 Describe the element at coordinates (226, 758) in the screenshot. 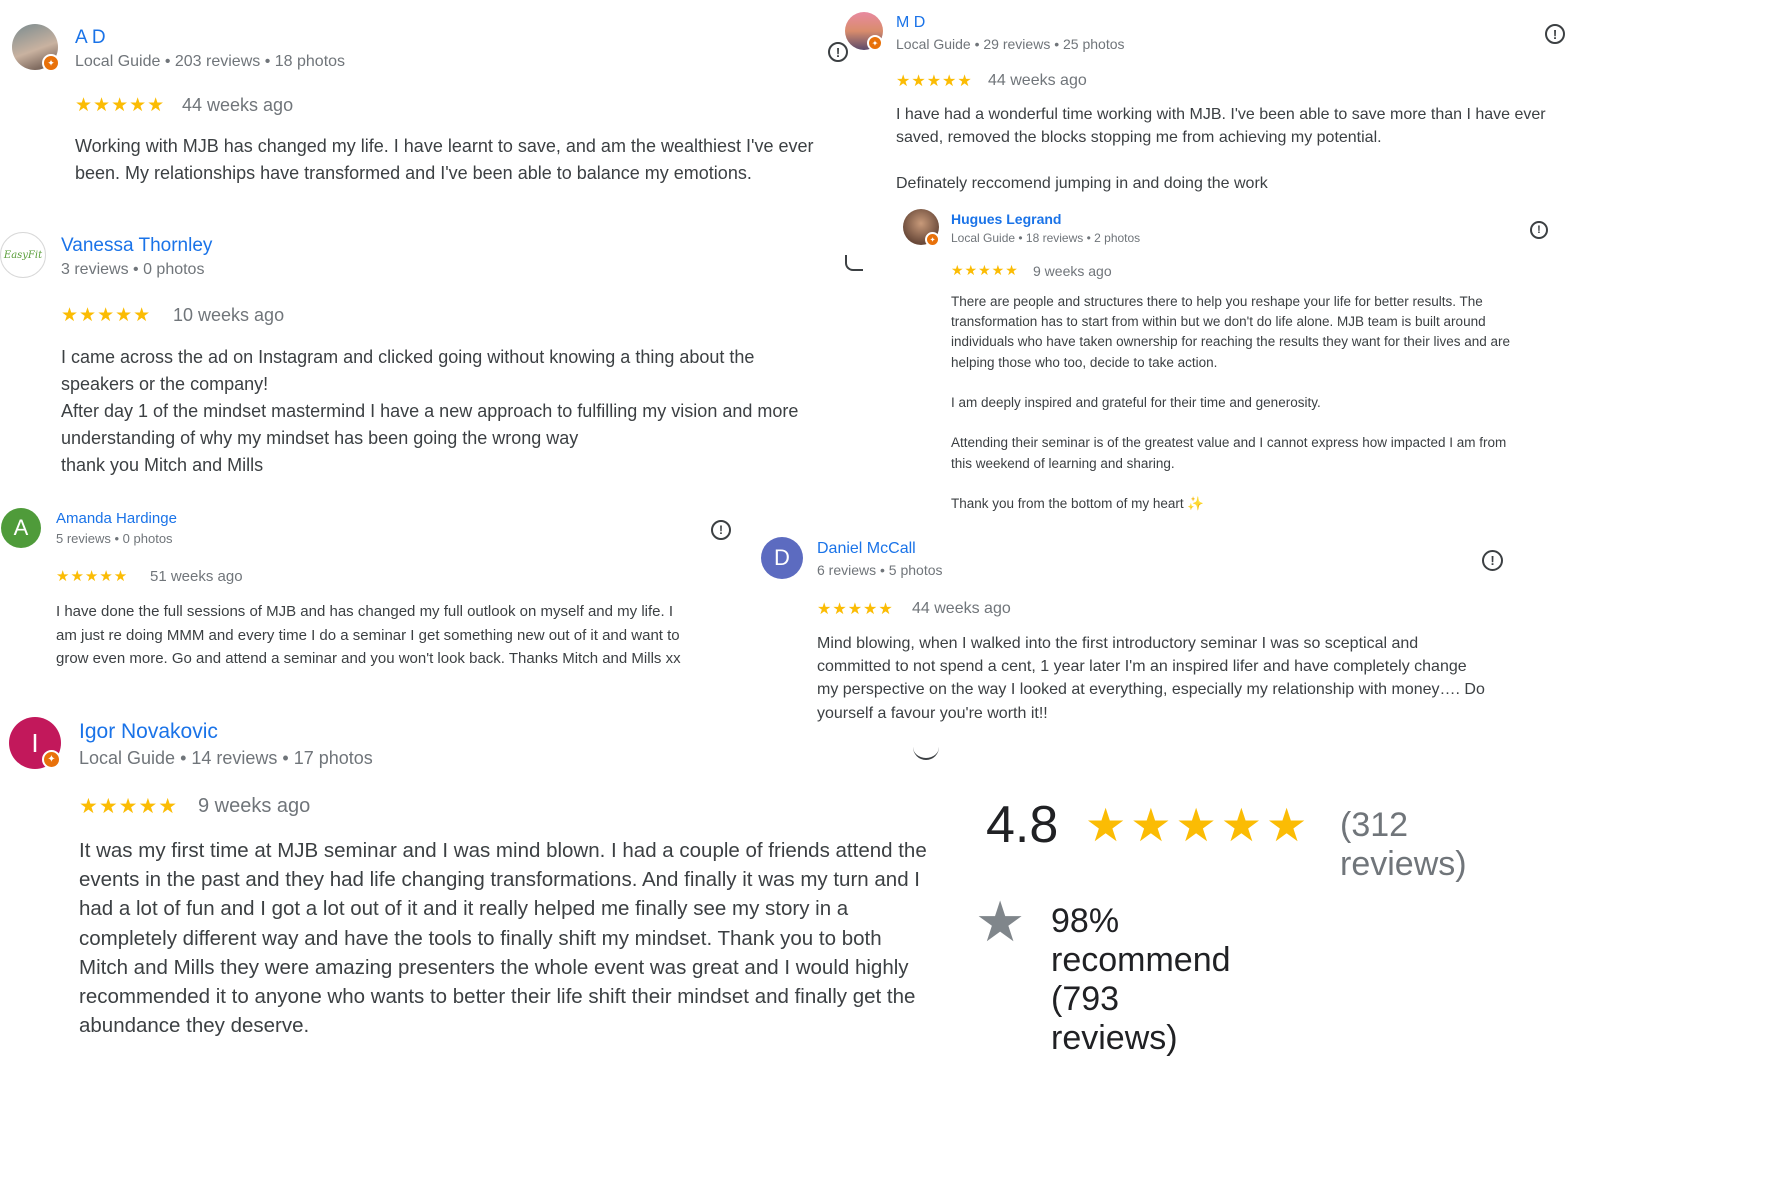

I see `reviewer-meta: Local Guide • 14 reviews • 17 photos` at that location.